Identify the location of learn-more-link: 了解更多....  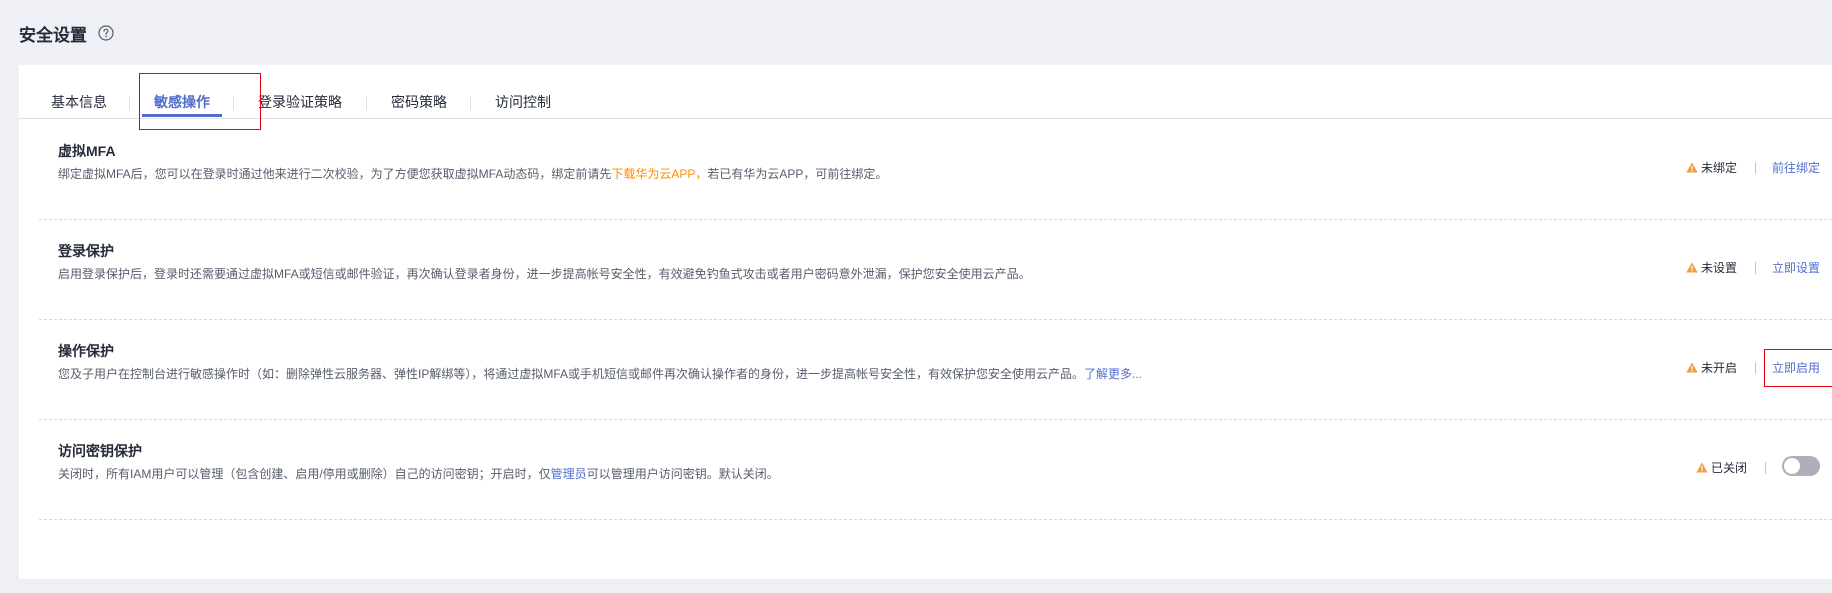
(1113, 374).